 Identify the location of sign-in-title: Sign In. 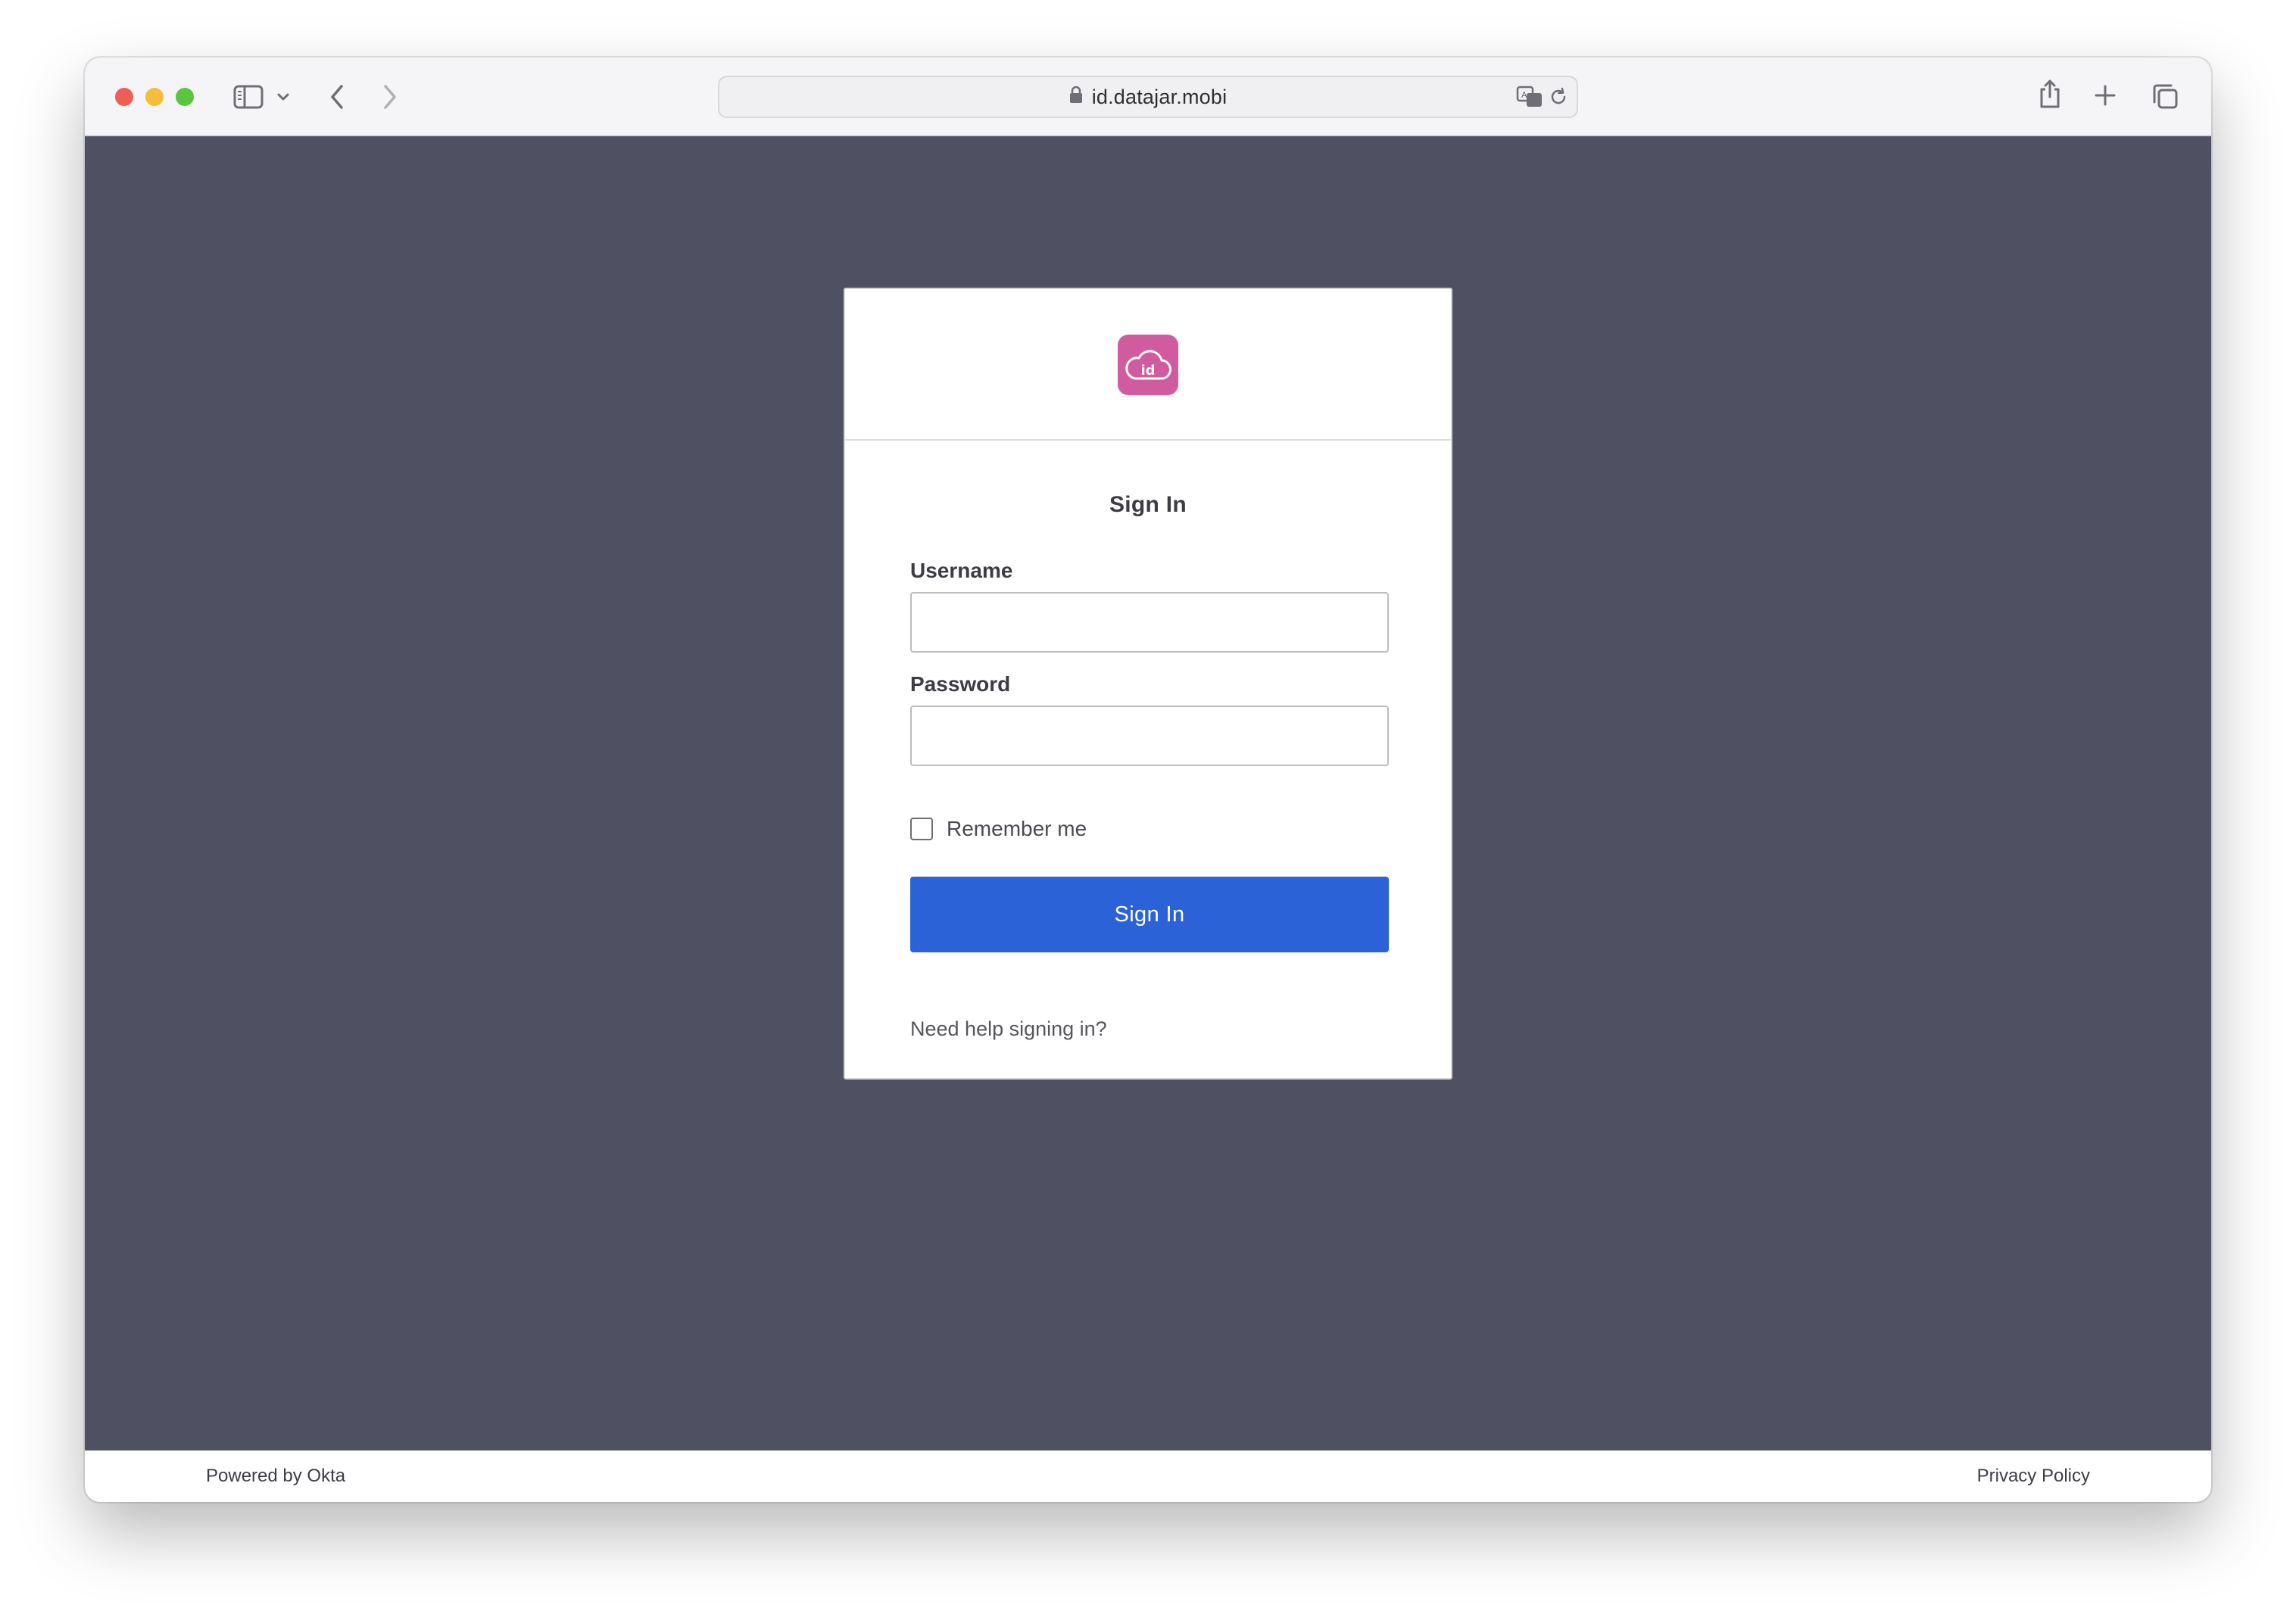
(1148, 505).